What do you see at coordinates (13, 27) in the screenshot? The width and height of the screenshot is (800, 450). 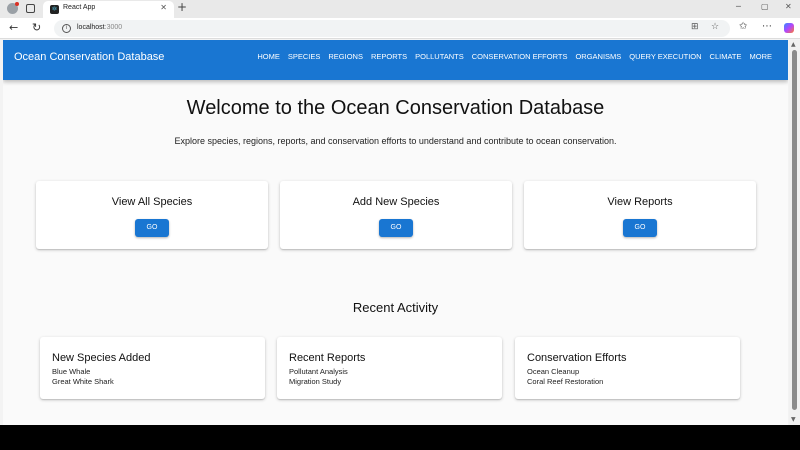 I see `back-icon: ←` at bounding box center [13, 27].